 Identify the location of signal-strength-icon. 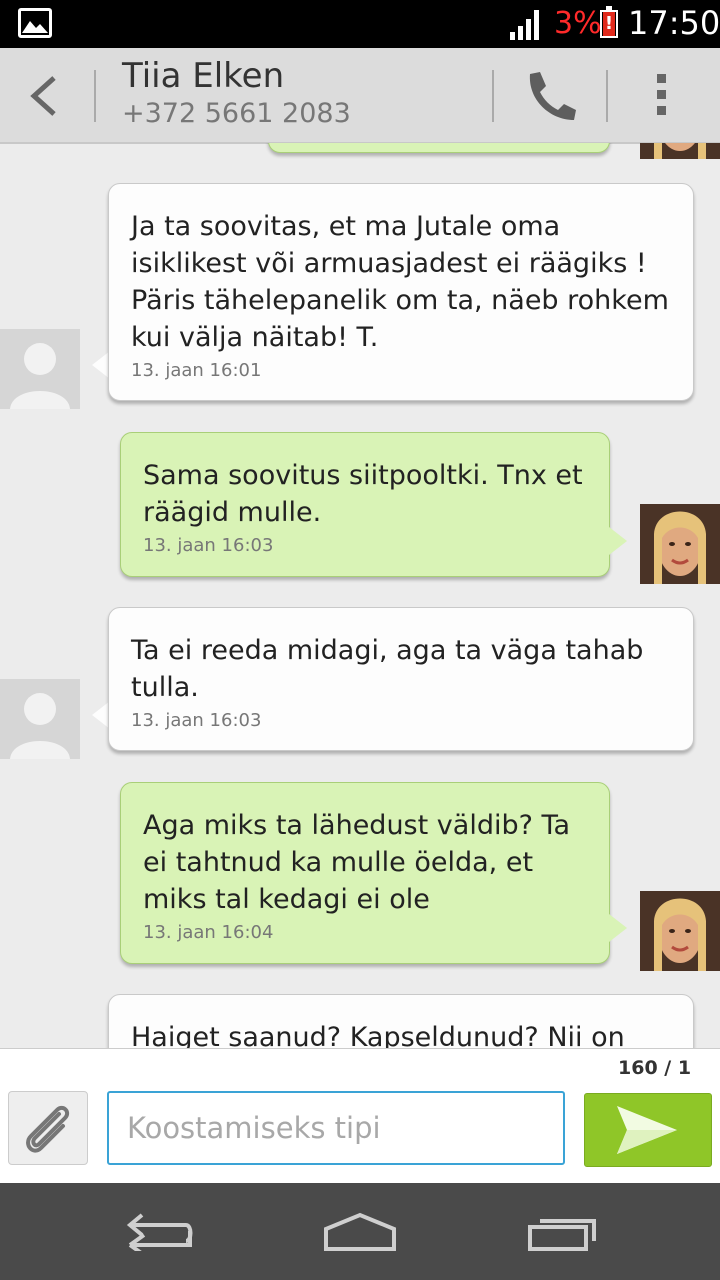
(527, 27).